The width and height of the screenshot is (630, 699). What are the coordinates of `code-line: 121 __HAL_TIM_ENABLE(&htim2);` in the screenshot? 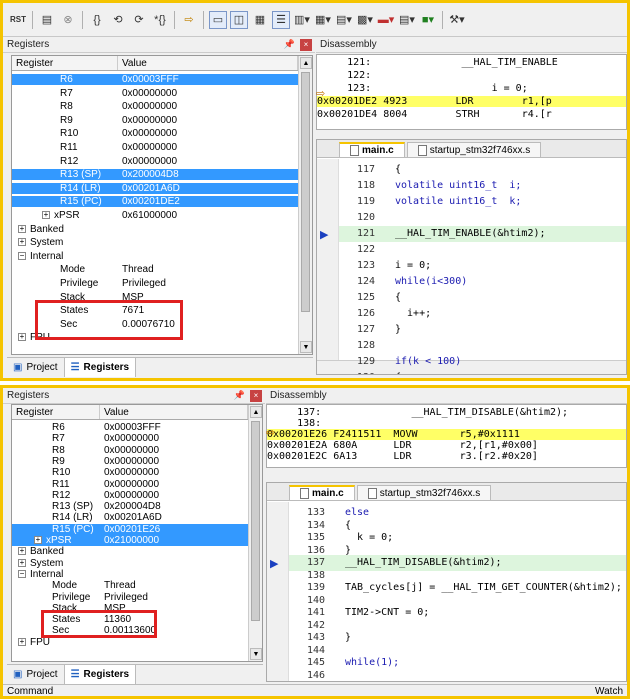 It's located at (482, 234).